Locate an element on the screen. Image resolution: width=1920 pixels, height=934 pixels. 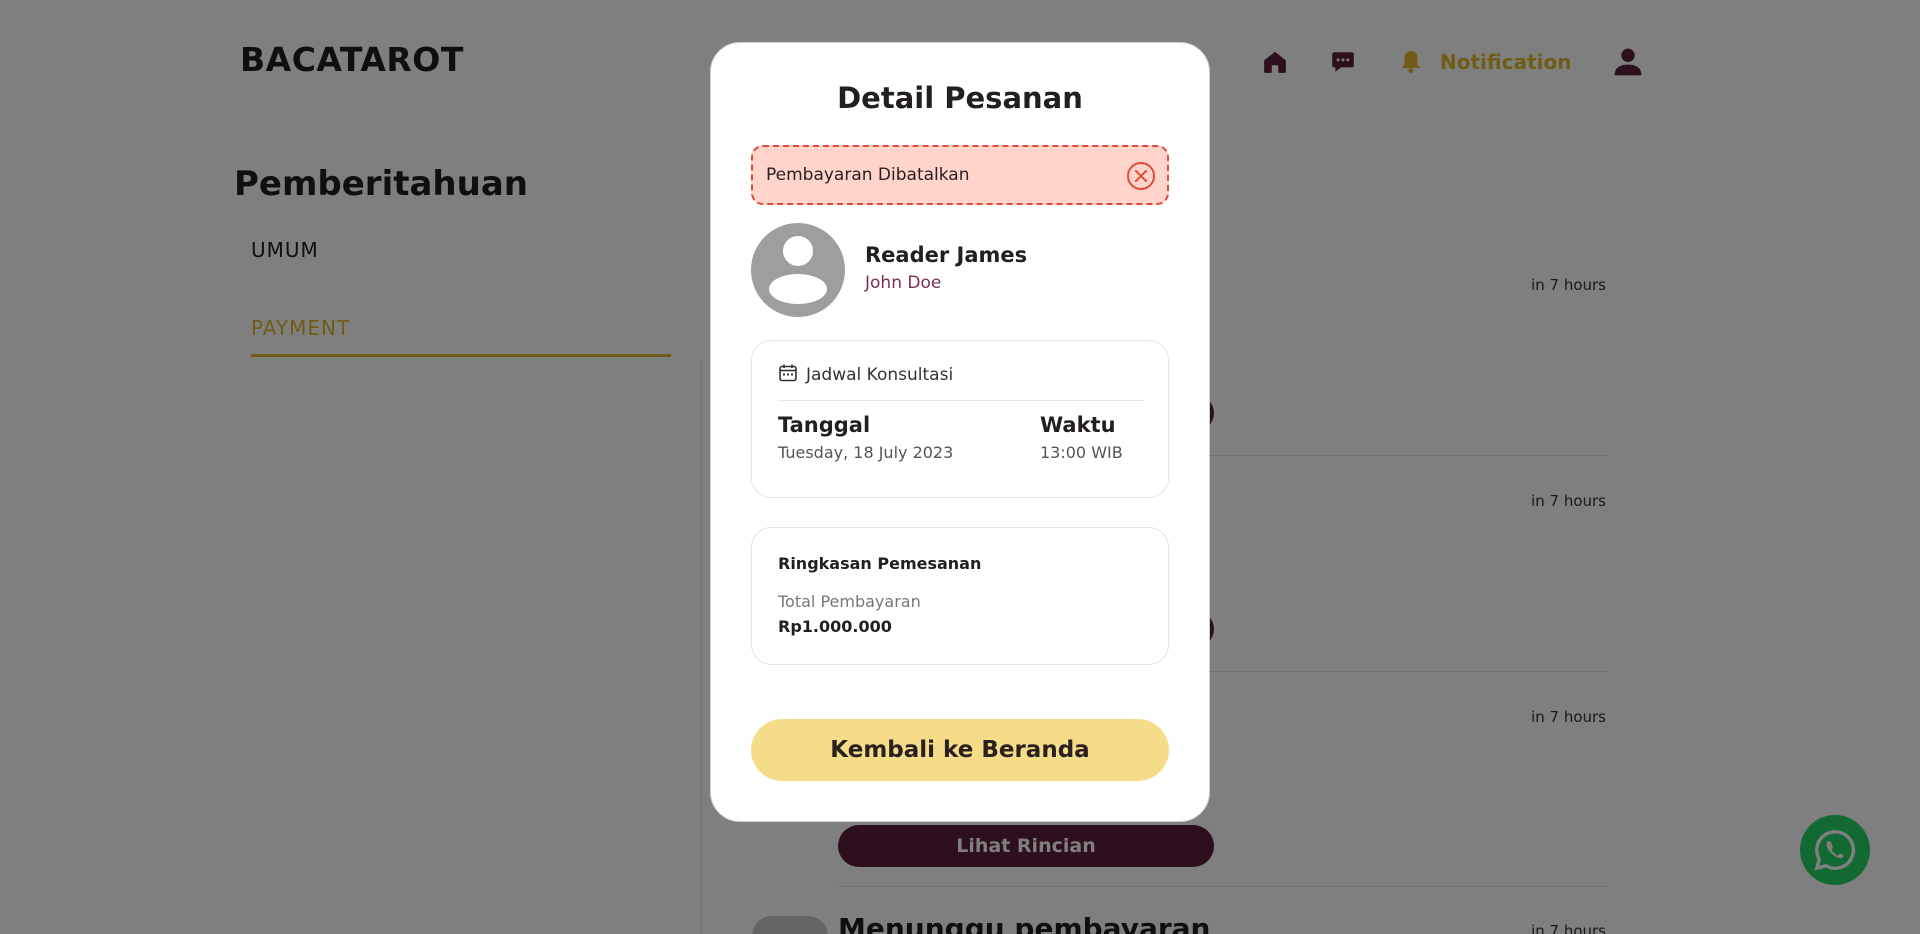
time-label: Waktu is located at coordinates (1078, 425).